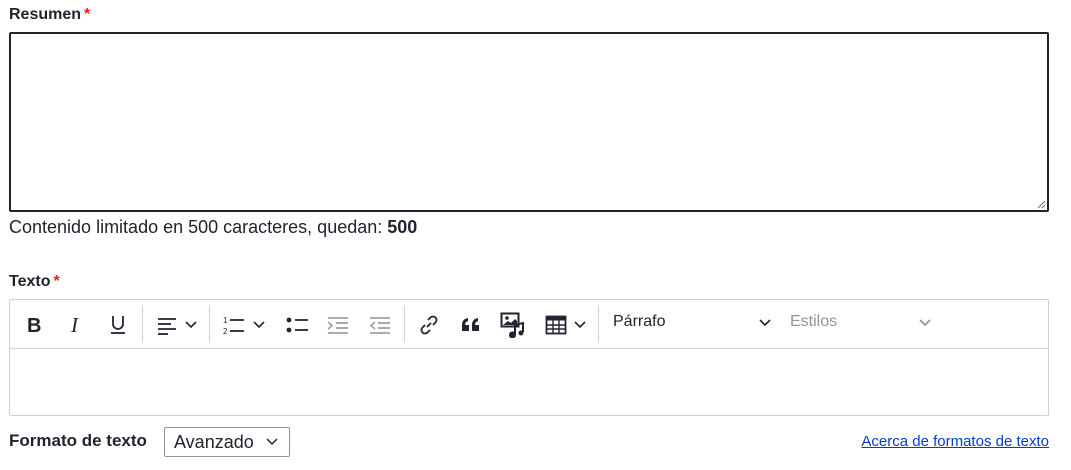 The height and width of the screenshot is (470, 1071). I want to click on editor-content-area, so click(529, 382).